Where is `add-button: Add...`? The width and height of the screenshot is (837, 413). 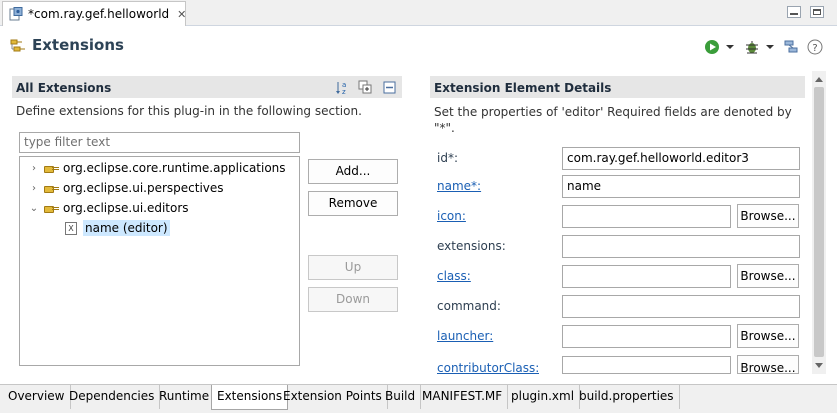
add-button: Add... is located at coordinates (353, 171).